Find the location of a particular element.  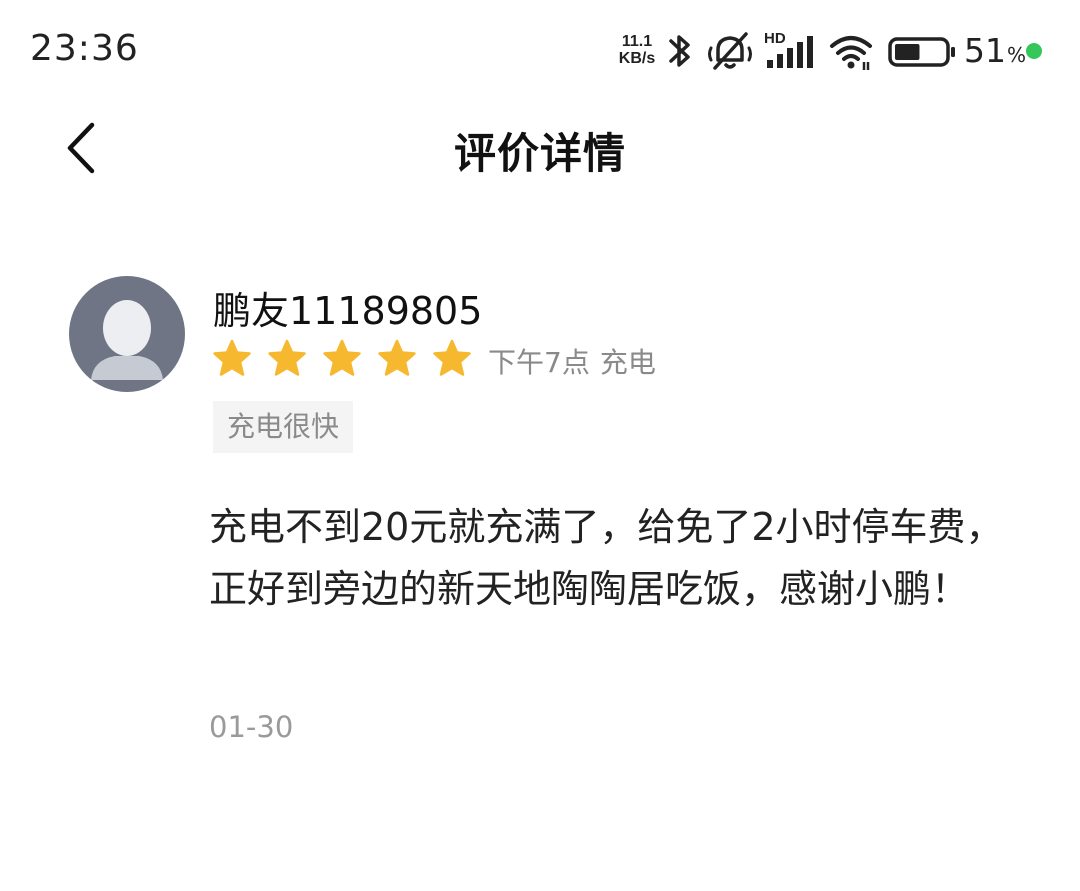

charging-time: 下午7点 is located at coordinates (539, 362).